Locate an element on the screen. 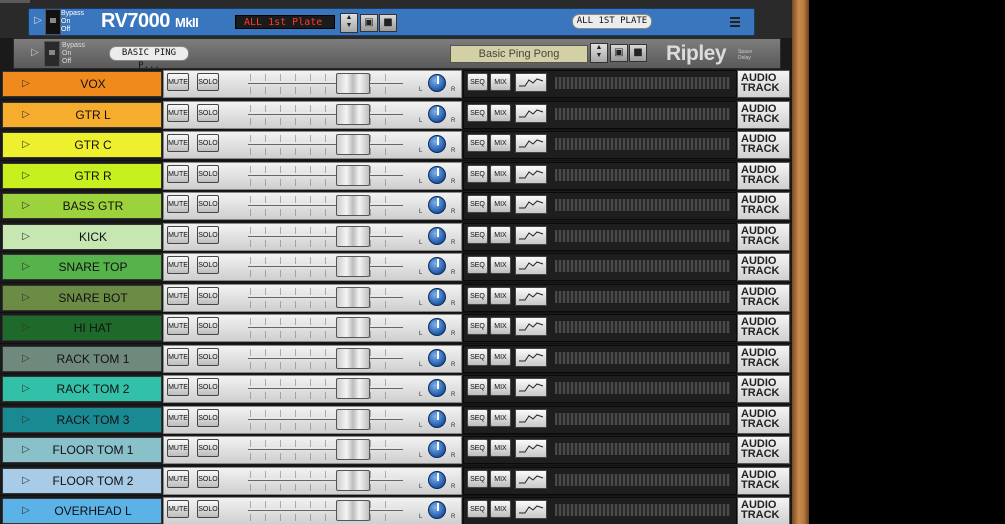  channel-name-bar: ▷ RACK TOM 2 is located at coordinates (82, 389).